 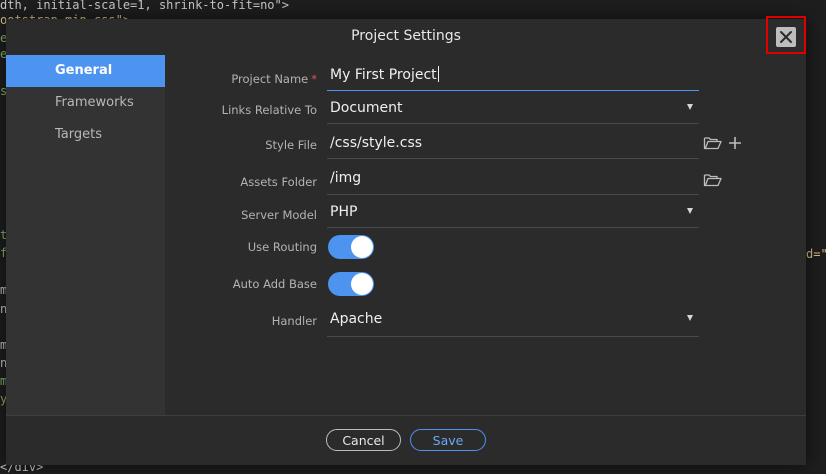 I want to click on settings-sidebar: General Frameworks Targets, so click(x=85, y=235).